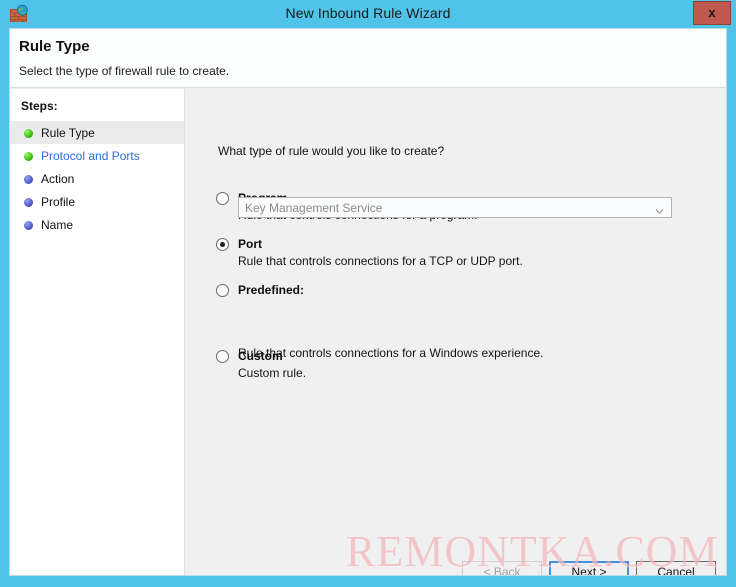 The width and height of the screenshot is (736, 587). What do you see at coordinates (90, 155) in the screenshot?
I see `sidebar-step-label: Protocol and Ports` at bounding box center [90, 155].